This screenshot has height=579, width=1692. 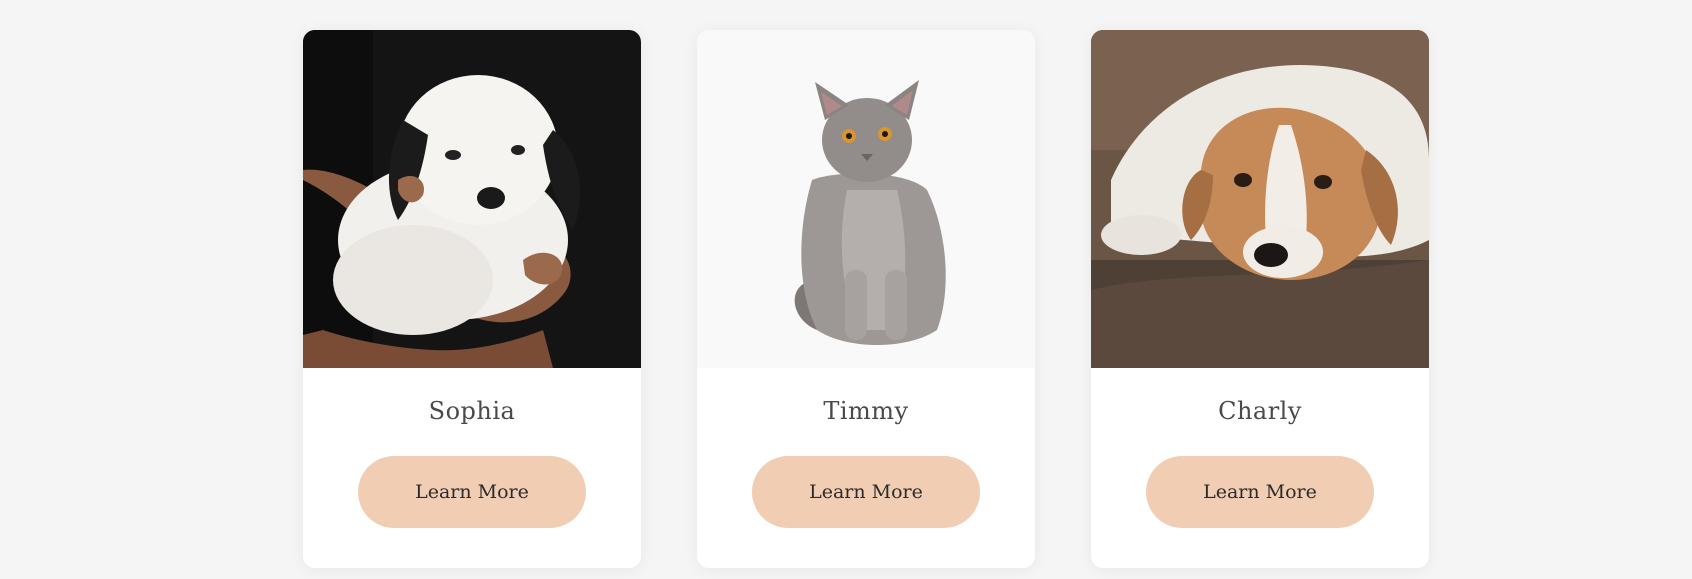 I want to click on pet-name: Sophia, so click(x=472, y=411).